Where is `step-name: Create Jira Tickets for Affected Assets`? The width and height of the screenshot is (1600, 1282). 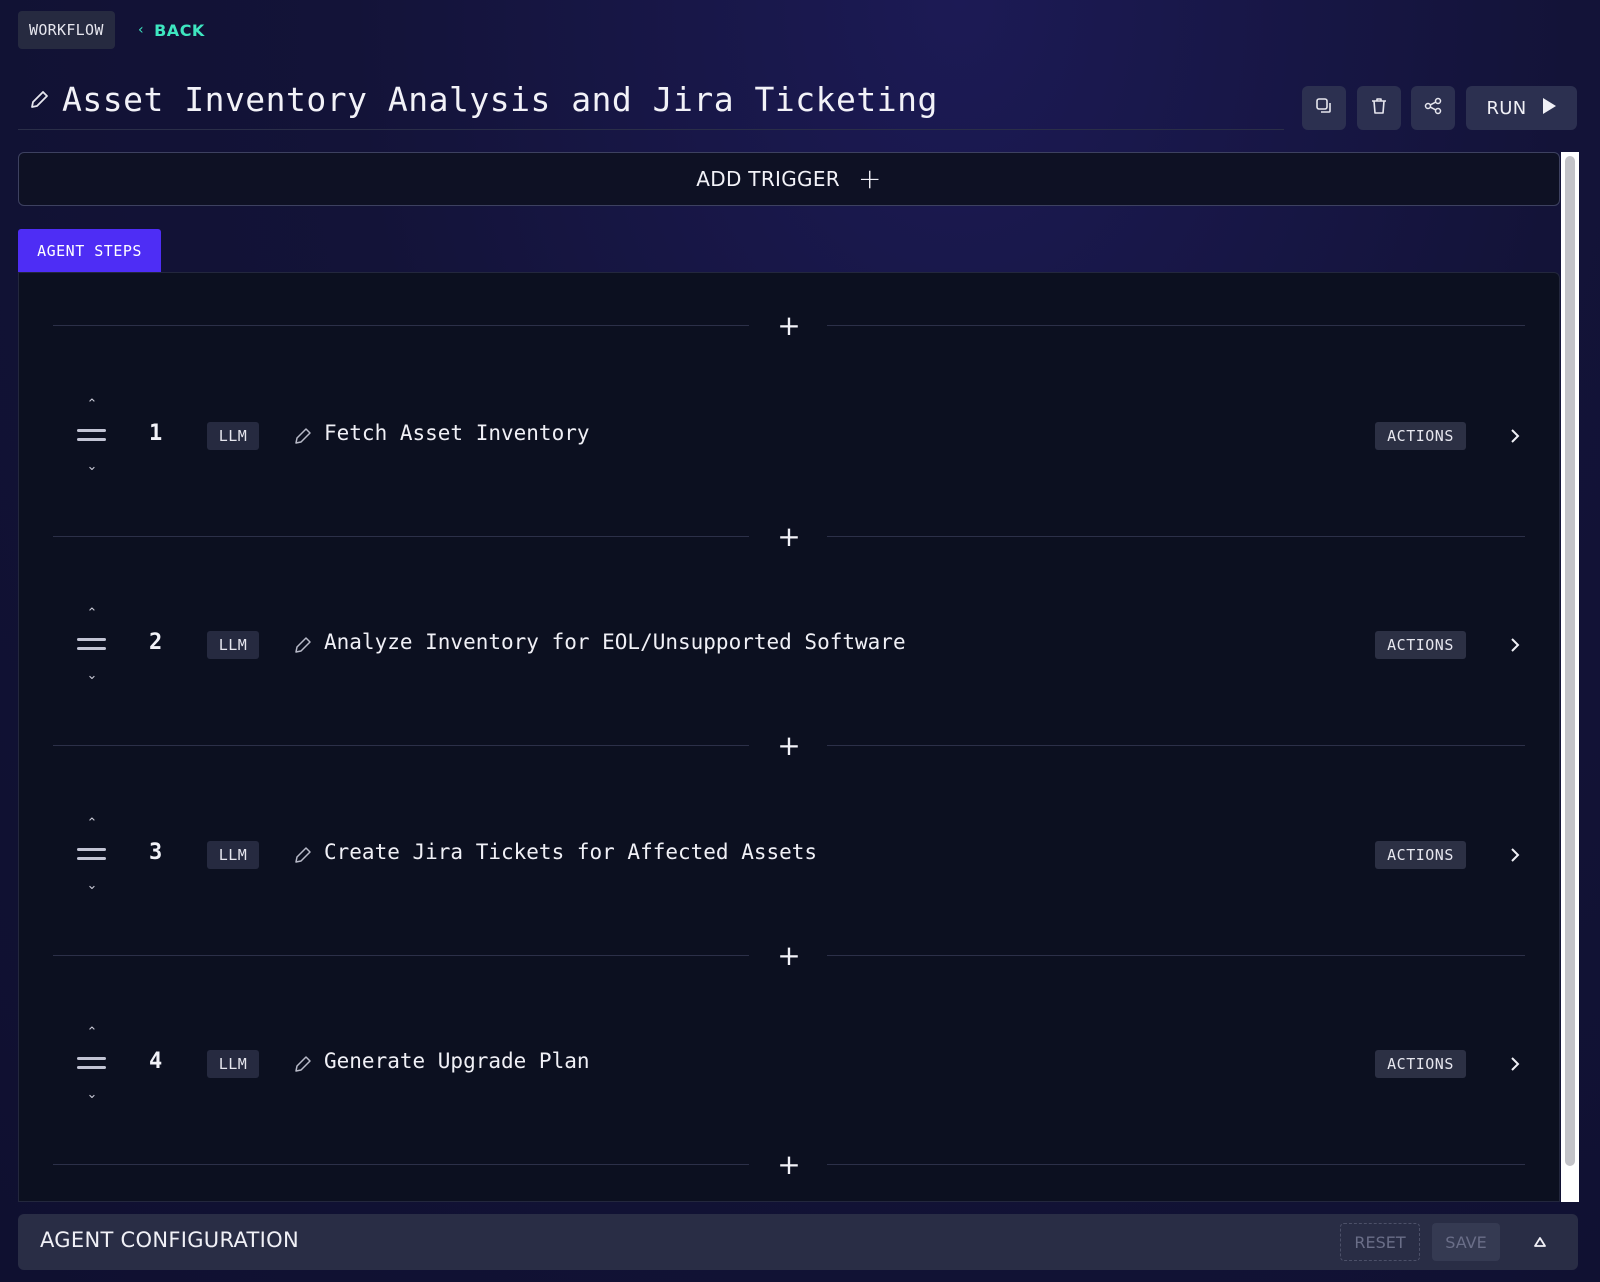
step-name: Create Jira Tickets for Affected Assets is located at coordinates (570, 855).